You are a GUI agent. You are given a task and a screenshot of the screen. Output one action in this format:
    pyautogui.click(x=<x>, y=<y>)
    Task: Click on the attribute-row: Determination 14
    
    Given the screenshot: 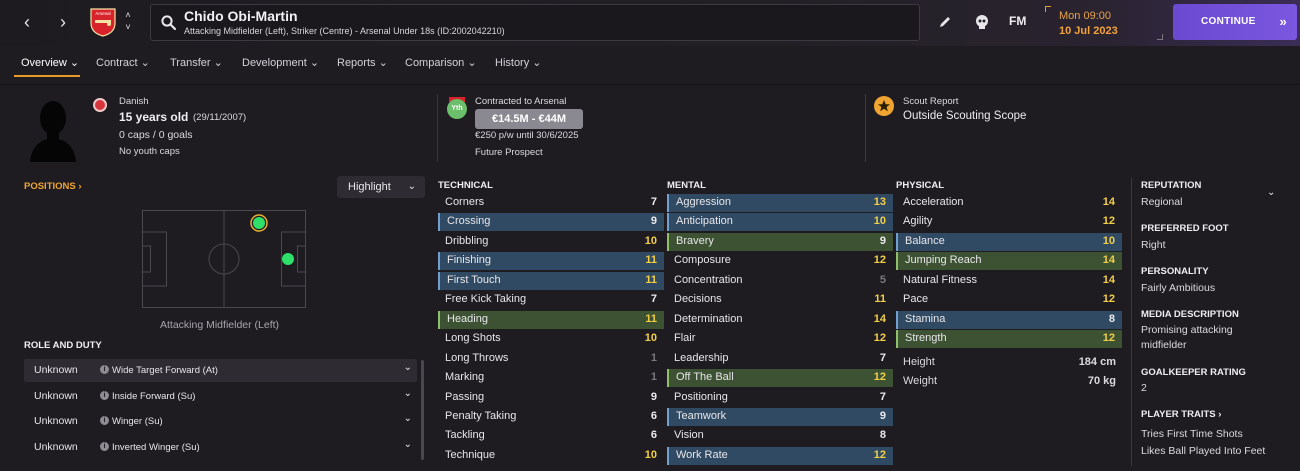 What is the action you would take?
    pyautogui.click(x=780, y=320)
    